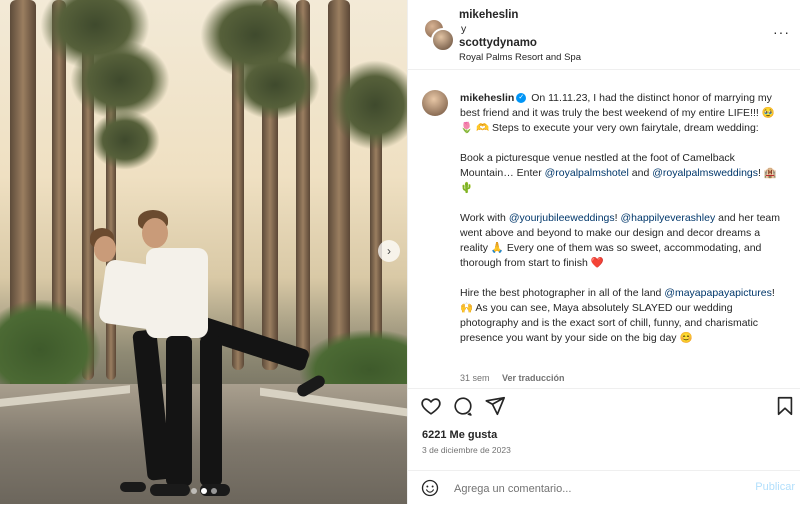 Image resolution: width=800 pixels, height=505 pixels. What do you see at coordinates (498, 43) in the screenshot?
I see `header-username-2: scottydynamo` at bounding box center [498, 43].